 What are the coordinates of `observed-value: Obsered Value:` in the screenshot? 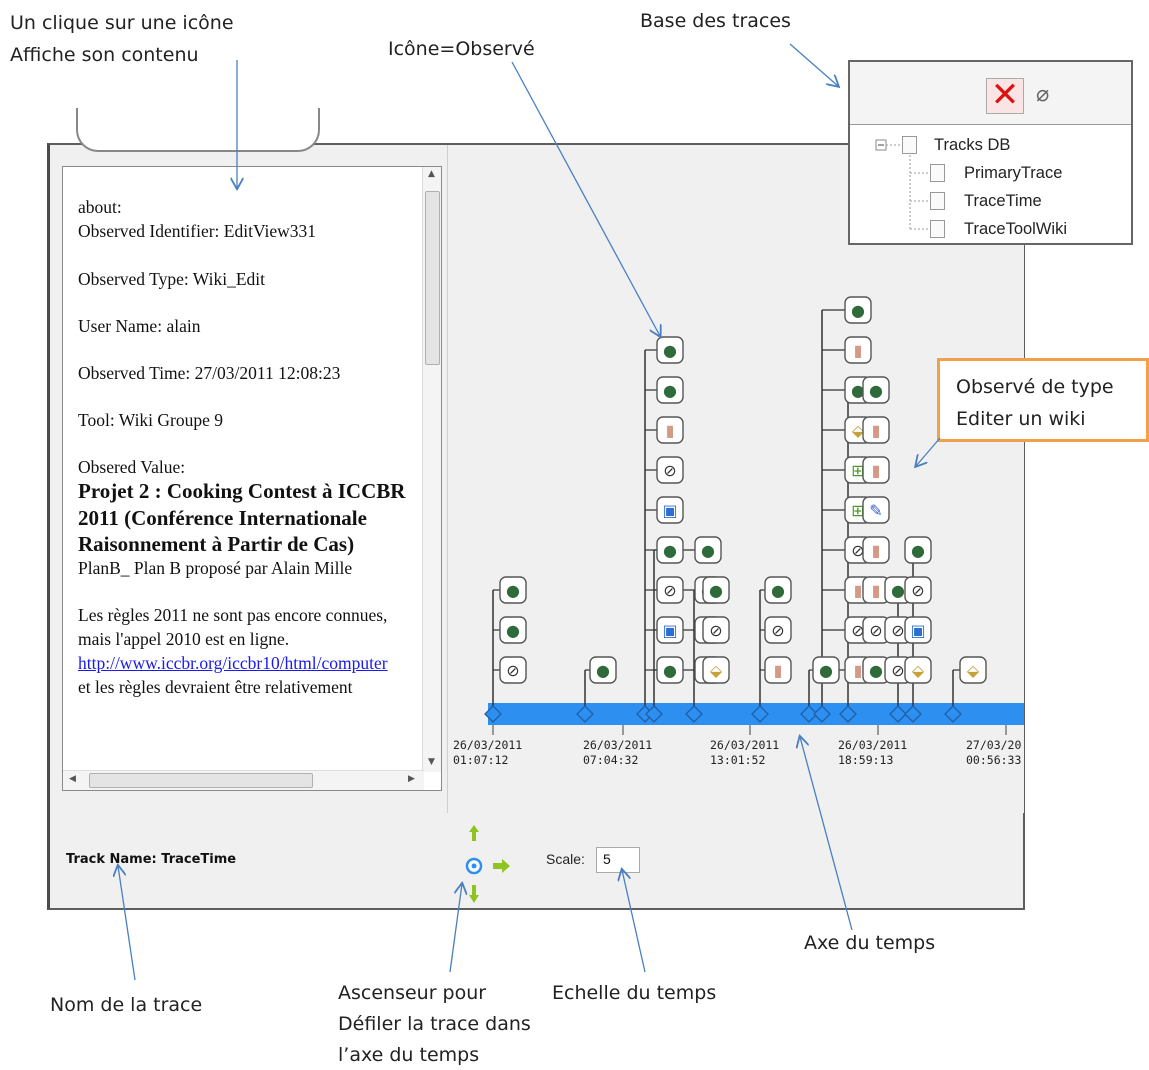 It's located at (132, 467).